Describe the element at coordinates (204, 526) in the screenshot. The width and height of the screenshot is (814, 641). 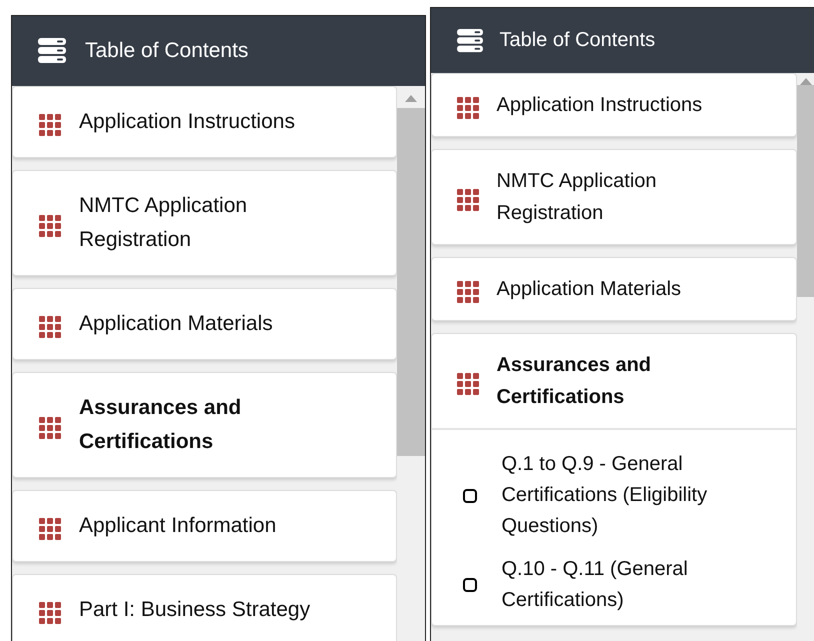
I see `toc-item: Applicant Information` at that location.